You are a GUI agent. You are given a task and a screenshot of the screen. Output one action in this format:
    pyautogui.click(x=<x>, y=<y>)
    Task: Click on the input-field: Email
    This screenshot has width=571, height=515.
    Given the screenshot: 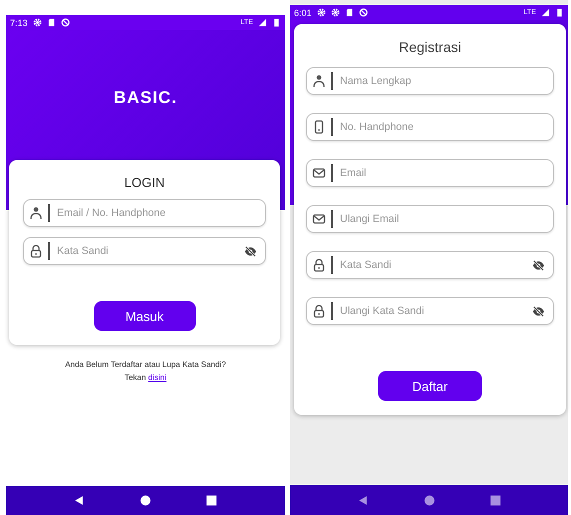 What is the action you would take?
    pyautogui.click(x=430, y=173)
    